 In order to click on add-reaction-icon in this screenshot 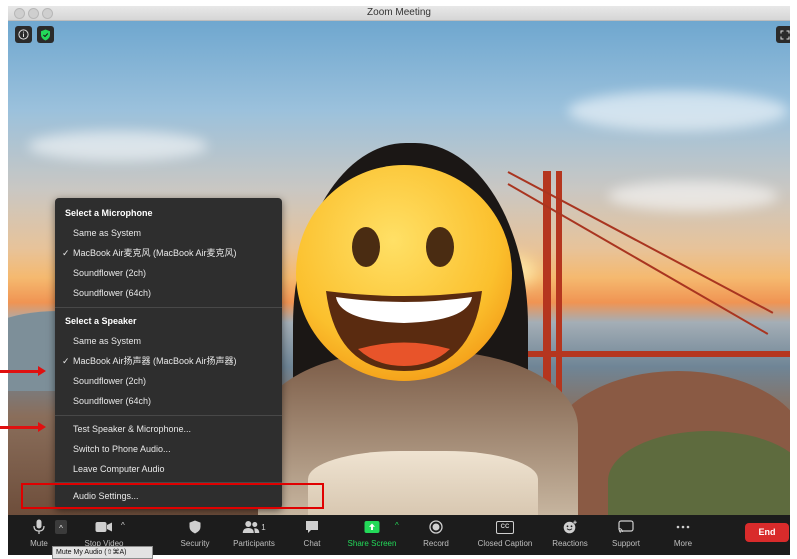, I will do `click(570, 527)`.